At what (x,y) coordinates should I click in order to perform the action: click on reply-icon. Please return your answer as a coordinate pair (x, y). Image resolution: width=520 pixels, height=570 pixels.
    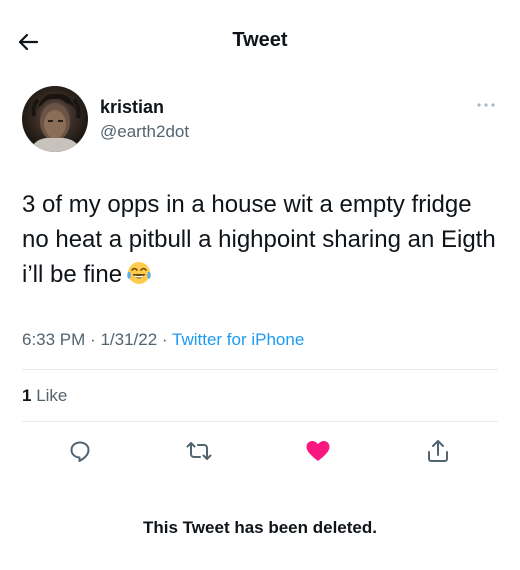
    Looking at the image, I should click on (80, 451).